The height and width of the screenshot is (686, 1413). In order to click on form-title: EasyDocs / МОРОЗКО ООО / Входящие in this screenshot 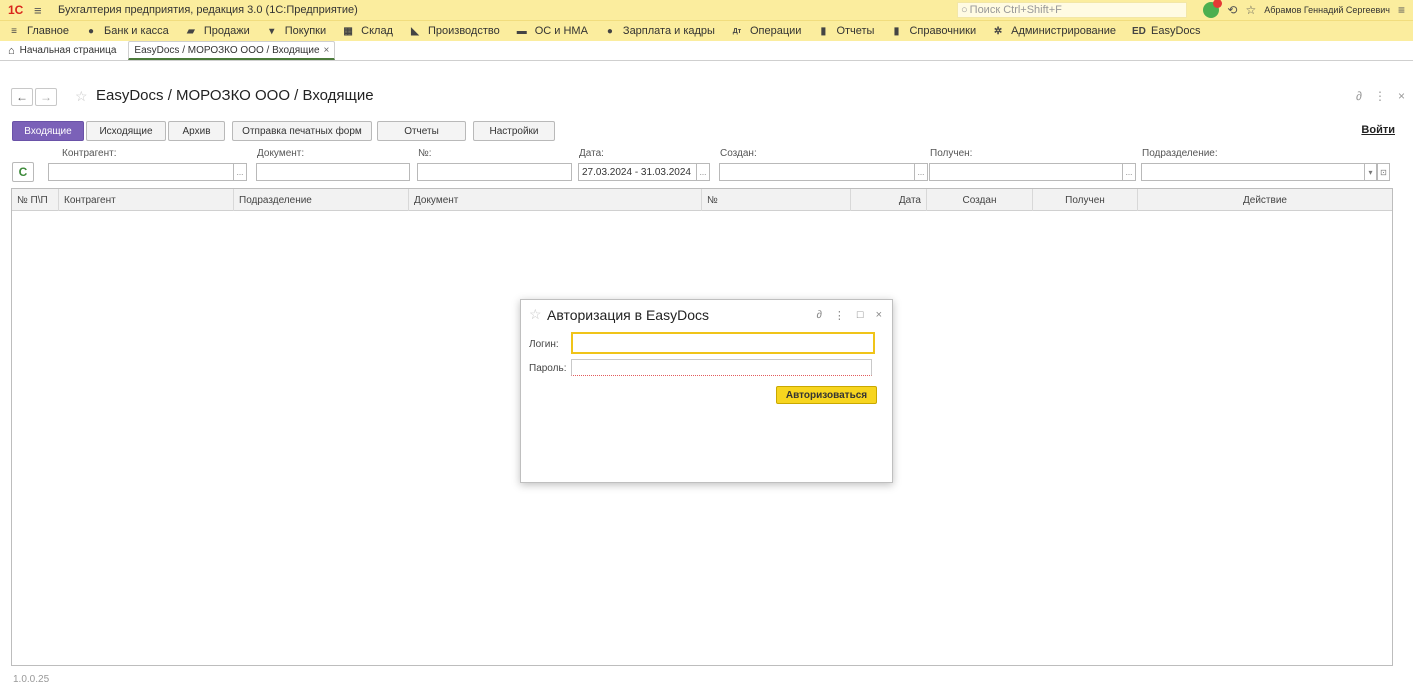, I will do `click(235, 95)`.